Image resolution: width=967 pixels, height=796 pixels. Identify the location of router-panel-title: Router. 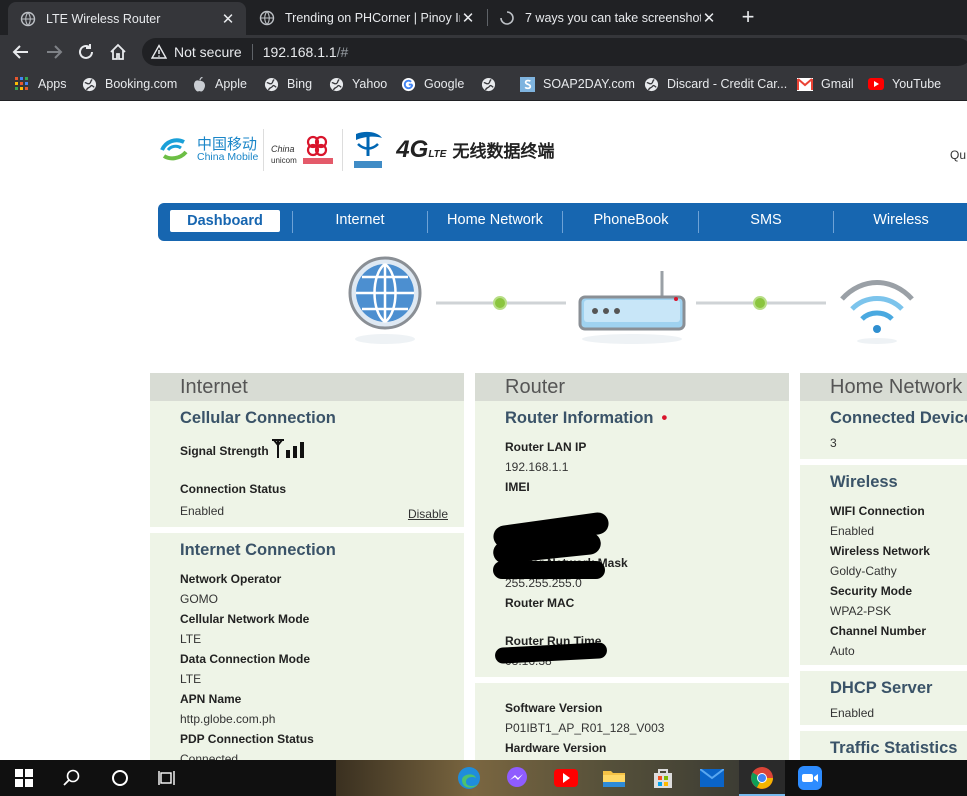
(632, 387).